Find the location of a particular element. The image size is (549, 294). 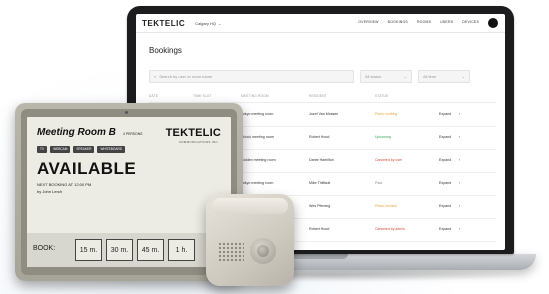

tablet-logo-subtitle: COMMUNICATIONS INC. is located at coordinates (198, 142).